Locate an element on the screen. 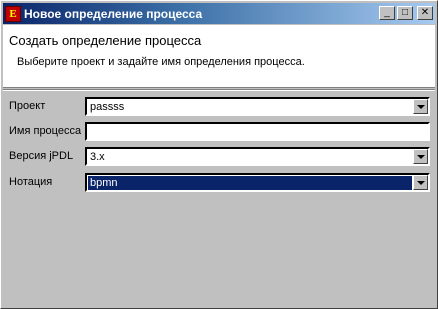  wizard-title: Создать определение процесса is located at coordinates (105, 40).